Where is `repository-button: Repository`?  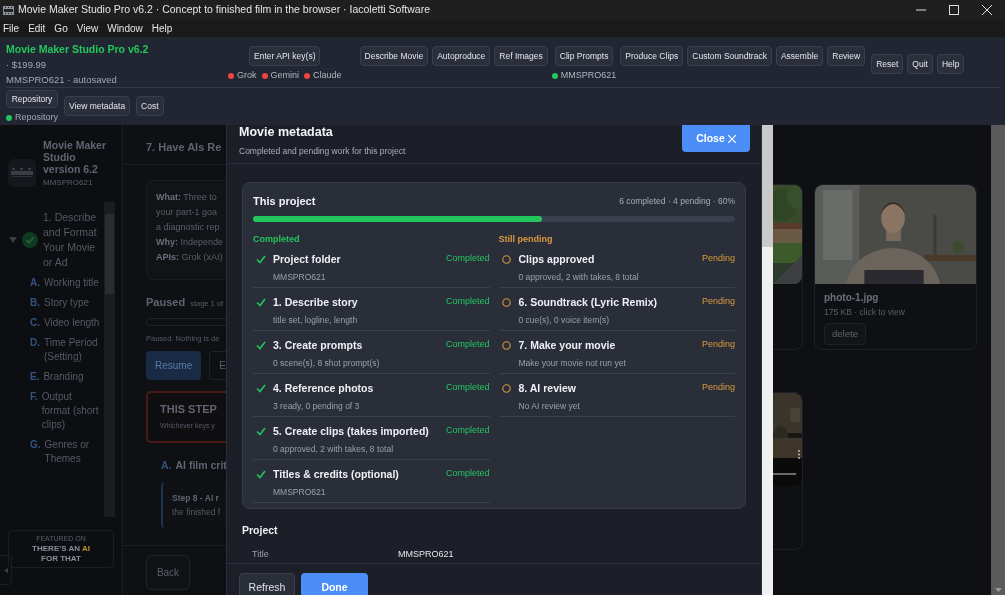 repository-button: Repository is located at coordinates (32, 99).